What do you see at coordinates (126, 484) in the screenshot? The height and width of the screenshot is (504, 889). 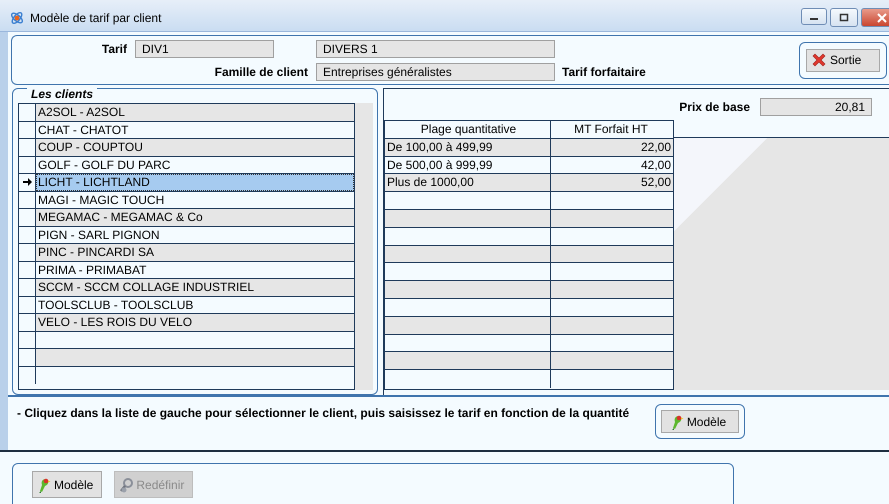 I see `magnifier-icon` at bounding box center [126, 484].